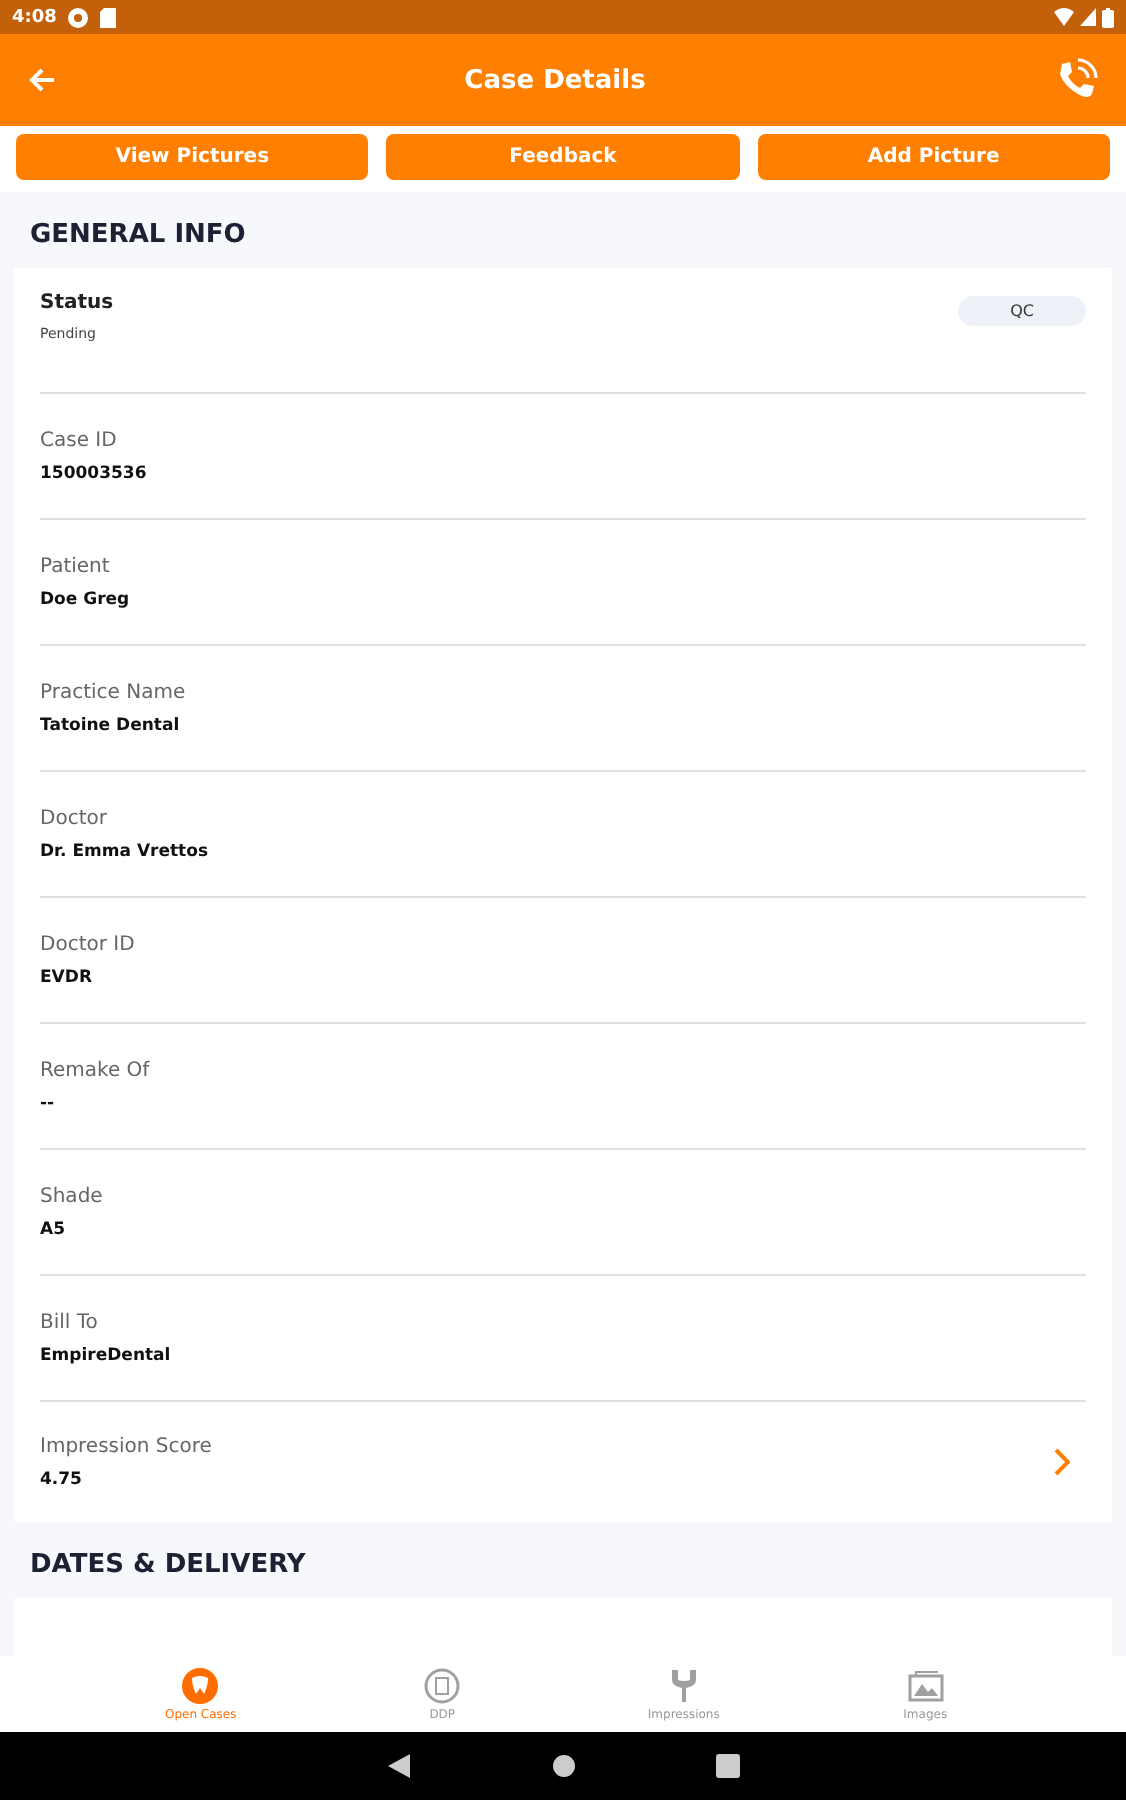 Image resolution: width=1126 pixels, height=1800 pixels. I want to click on field-label: Patient, so click(76, 566).